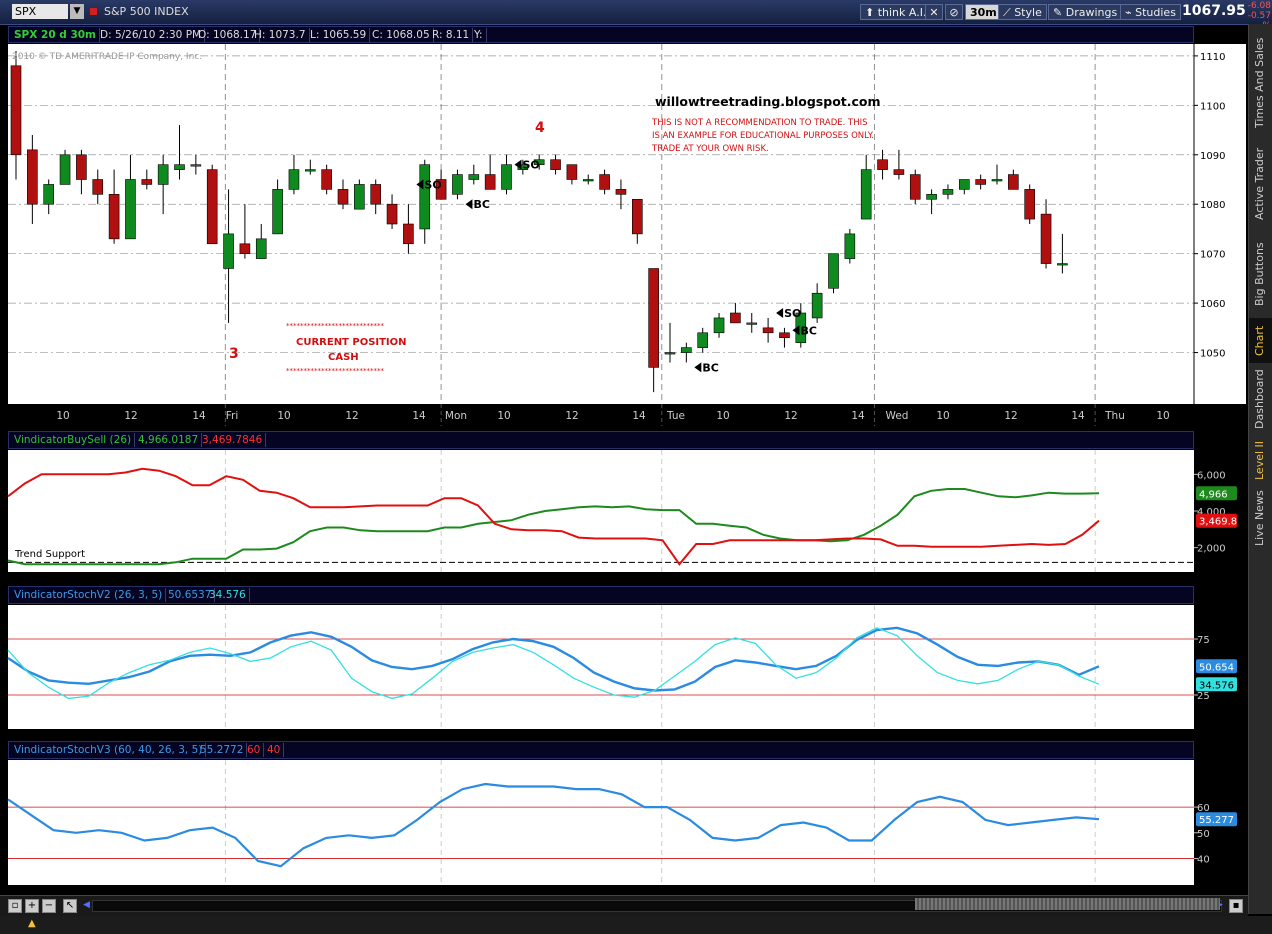 This screenshot has width=1272, height=934. Describe the element at coordinates (70, 906) in the screenshot. I see `cursor-icon: ↖` at that location.